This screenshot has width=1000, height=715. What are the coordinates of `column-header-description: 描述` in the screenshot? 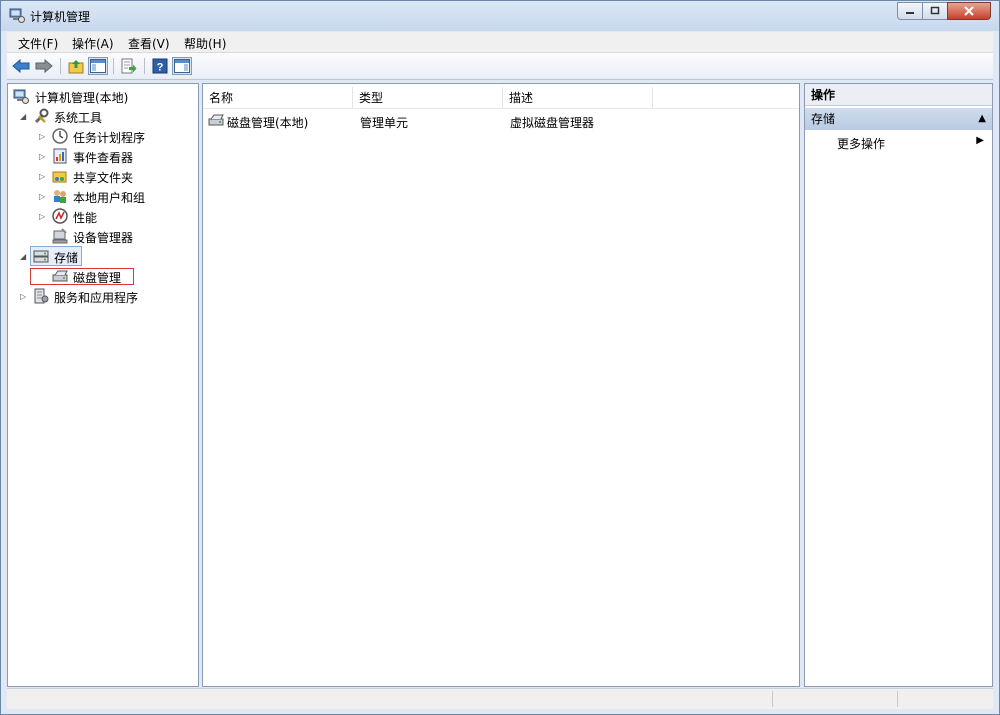 It's located at (578, 98).